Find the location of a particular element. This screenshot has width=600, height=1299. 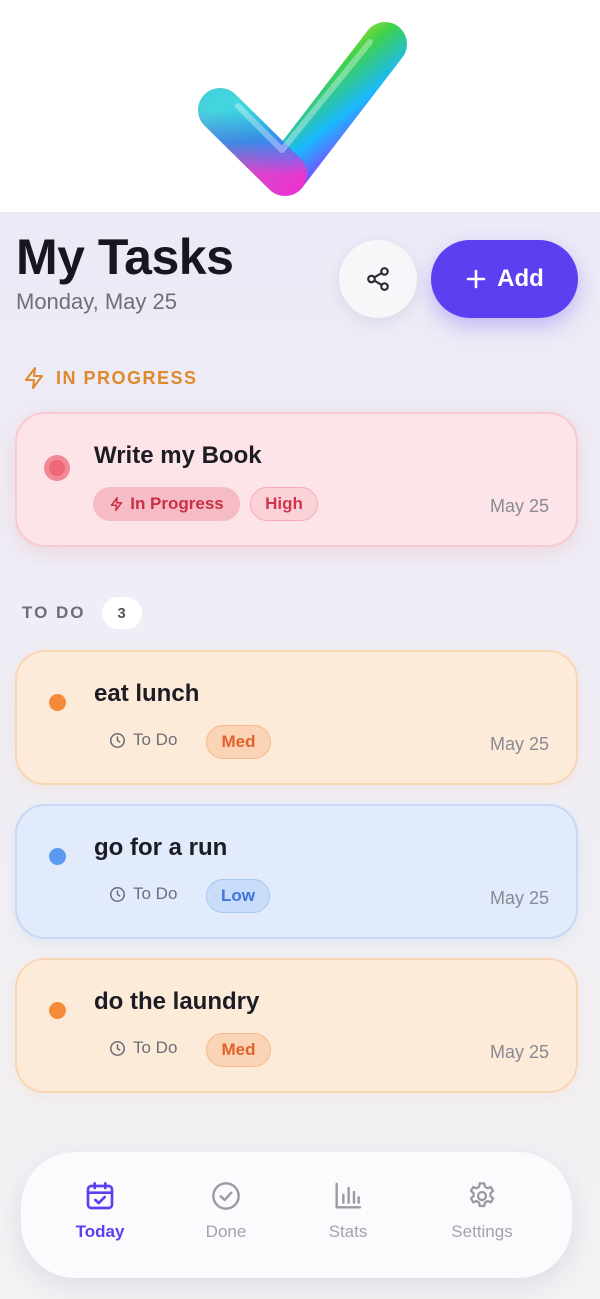

gear-icon is located at coordinates (482, 1195).